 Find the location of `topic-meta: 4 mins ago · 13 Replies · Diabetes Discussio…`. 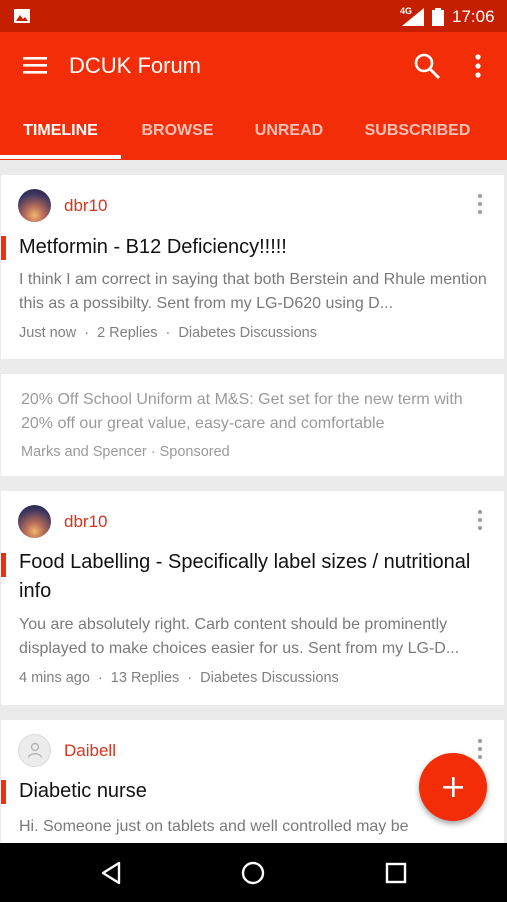

topic-meta: 4 mins ago · 13 Replies · Diabetes Discussio… is located at coordinates (179, 678).